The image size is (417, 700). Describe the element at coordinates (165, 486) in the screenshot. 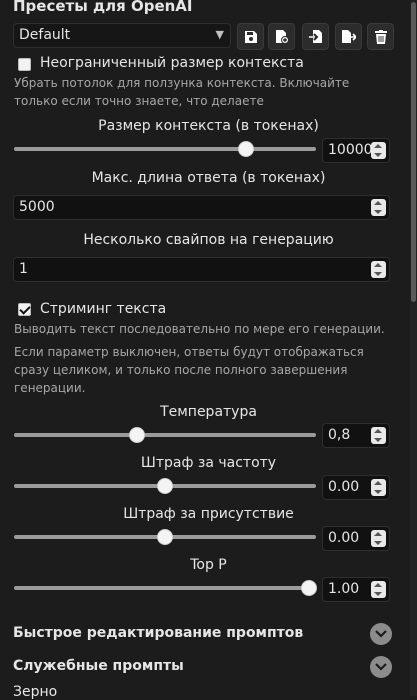

I see `freq-penalty-slider-thumb` at that location.